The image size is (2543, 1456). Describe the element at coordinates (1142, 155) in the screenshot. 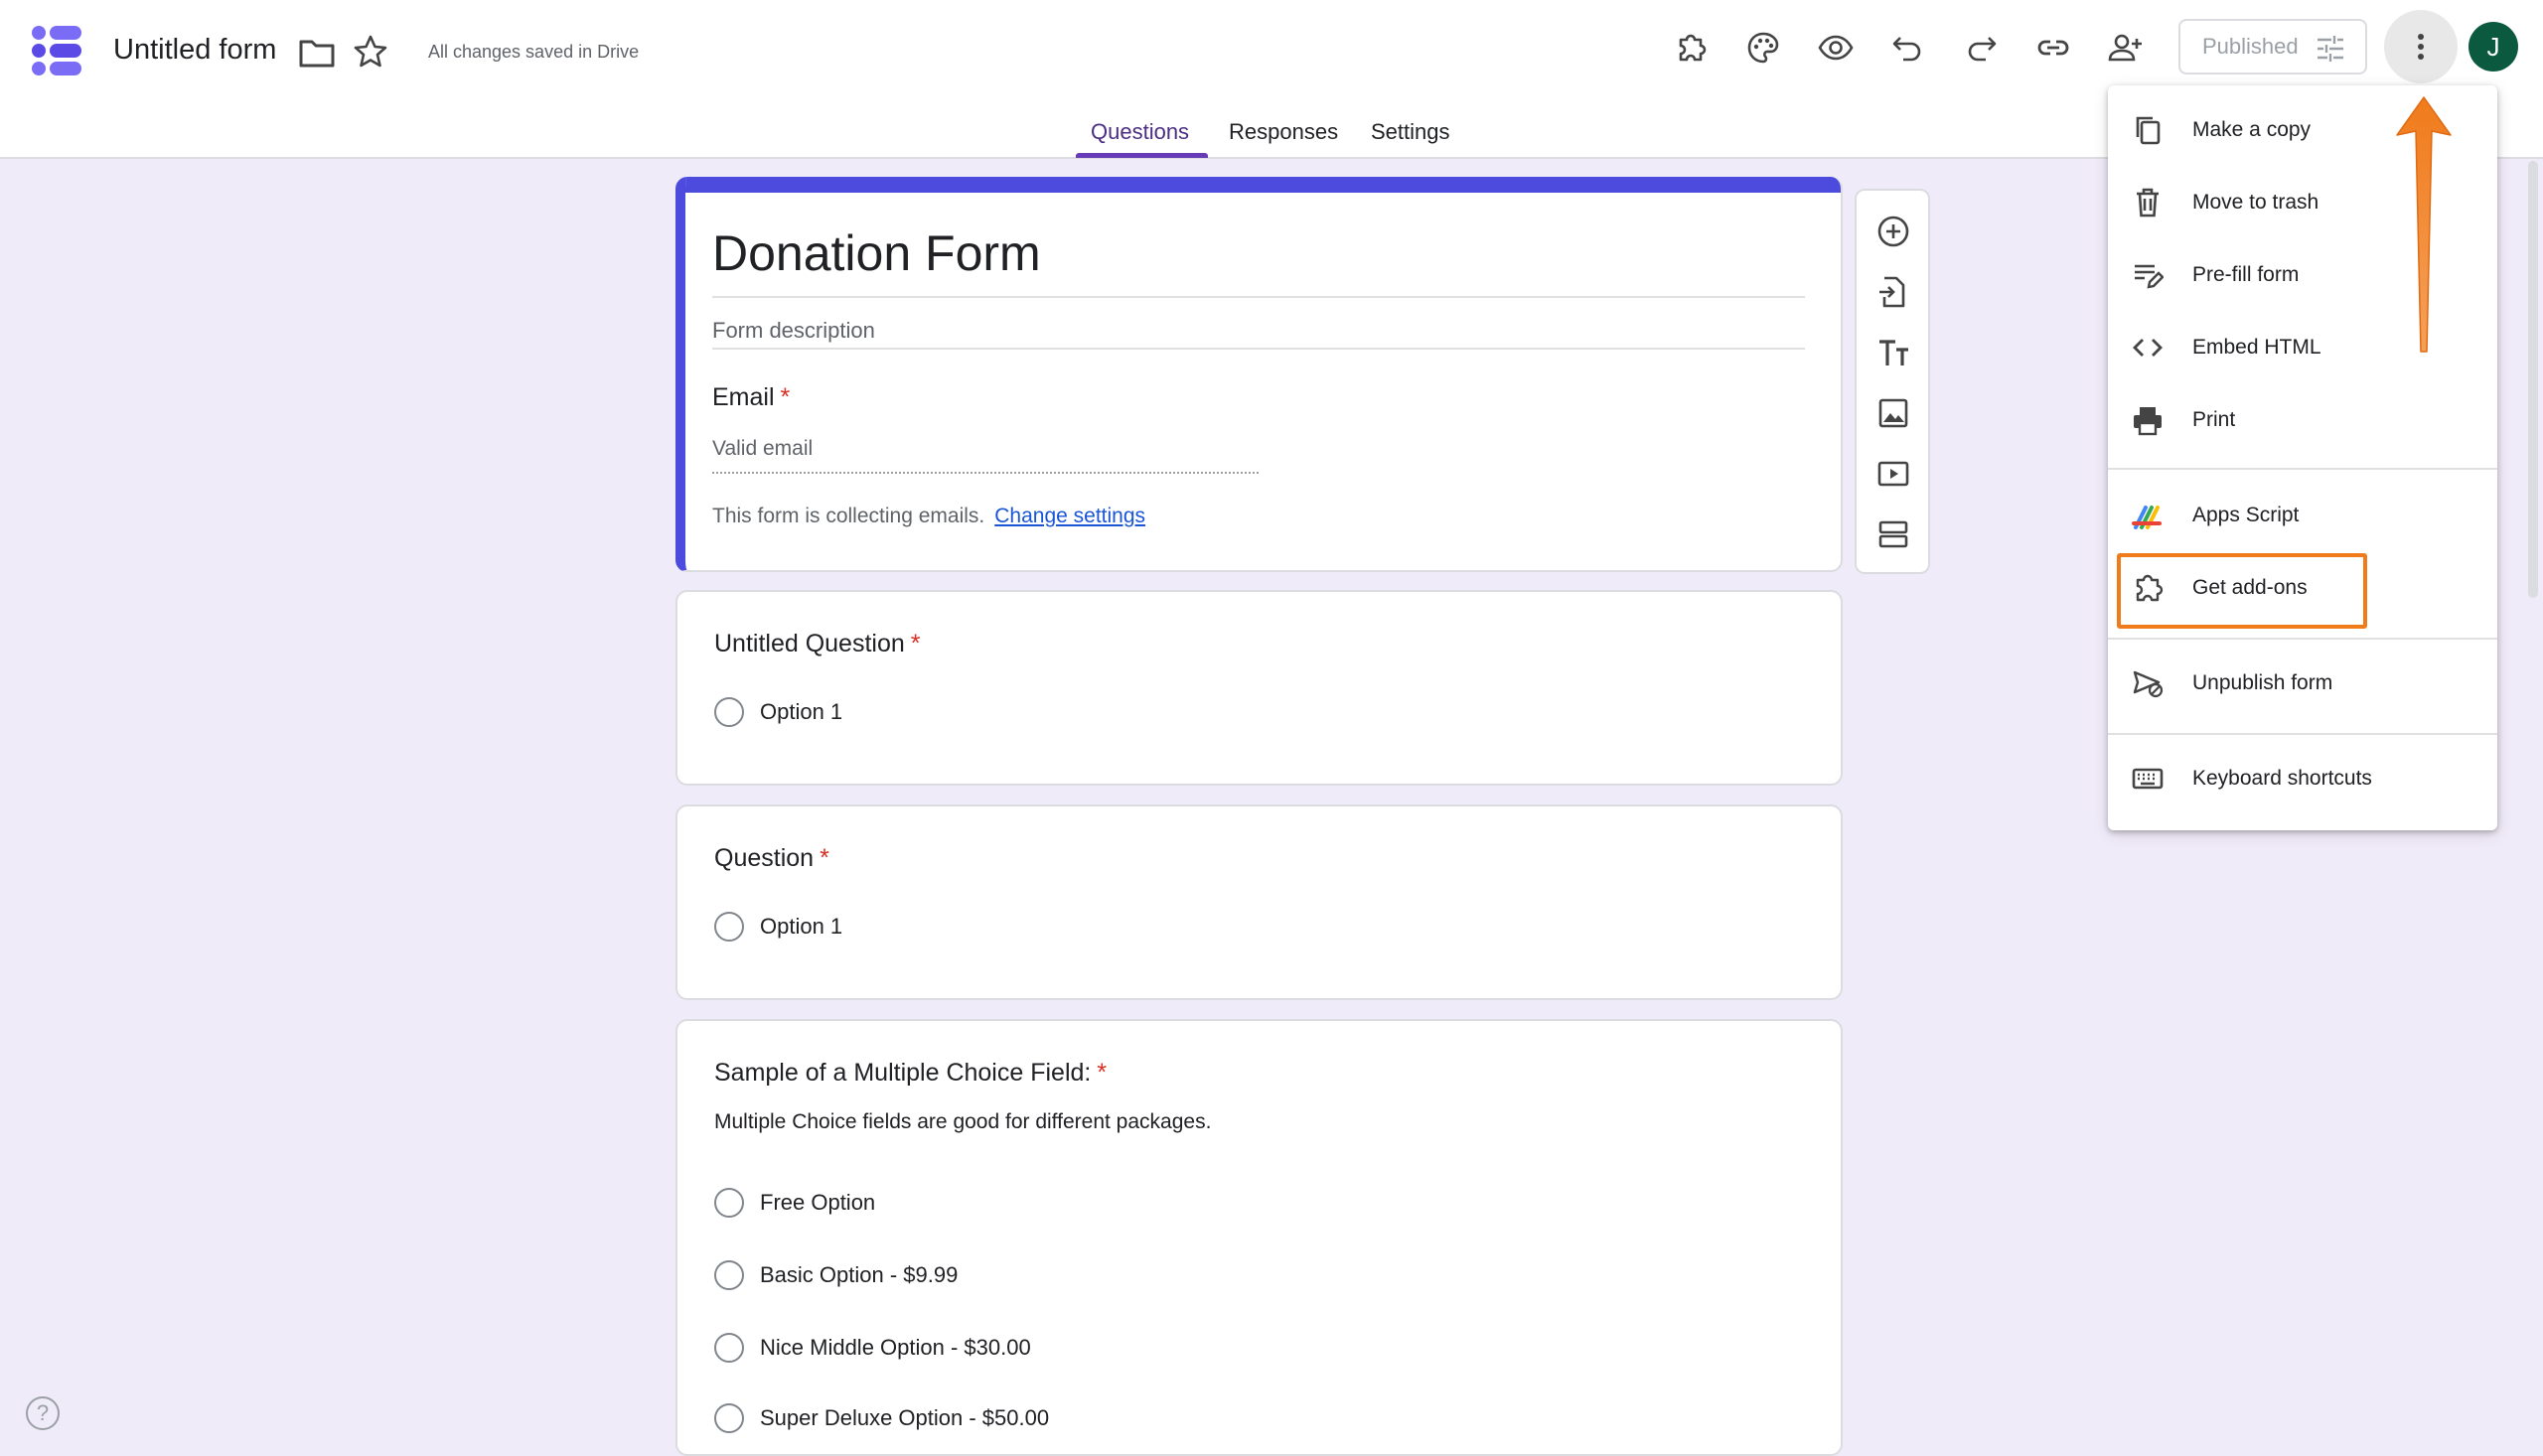

I see `active-tab-indicator` at that location.